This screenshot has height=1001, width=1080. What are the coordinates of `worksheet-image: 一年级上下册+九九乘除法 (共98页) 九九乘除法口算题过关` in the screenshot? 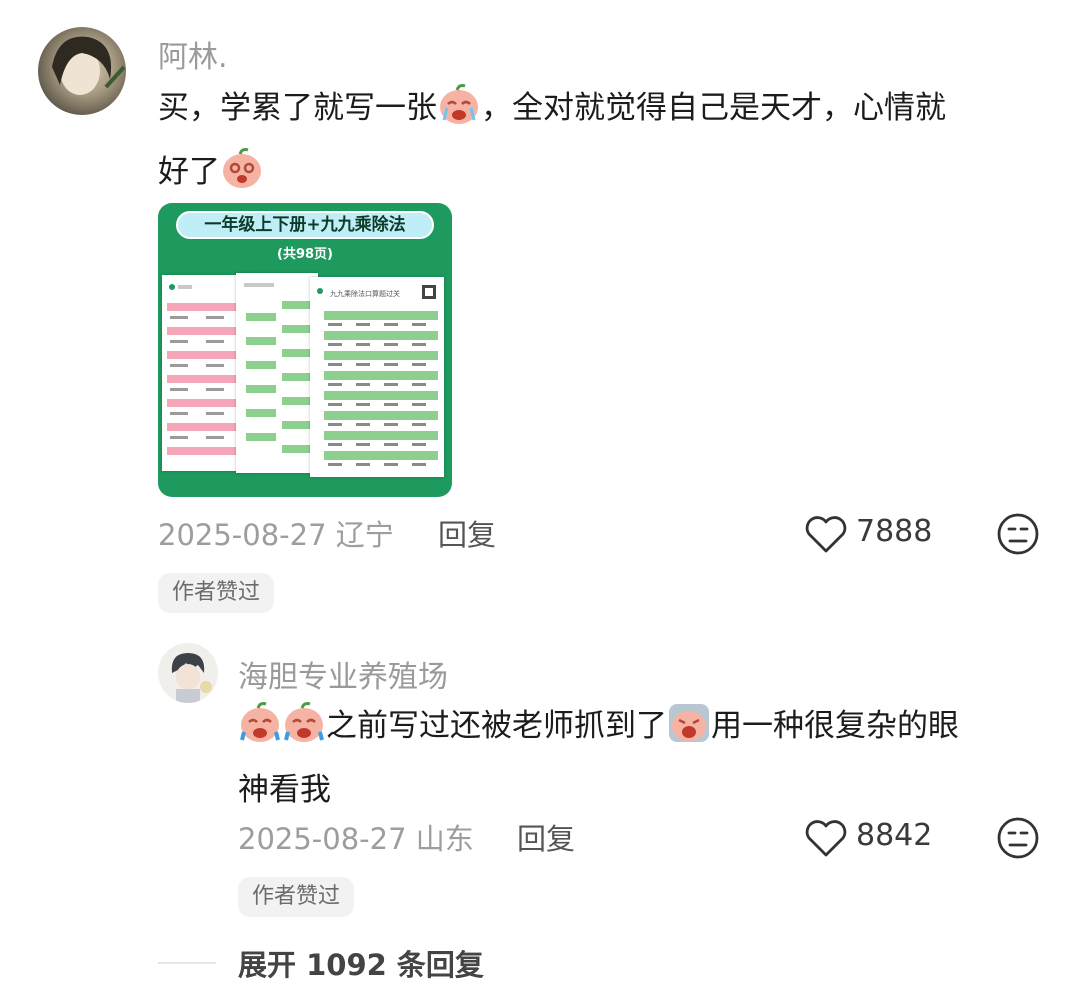 It's located at (305, 350).